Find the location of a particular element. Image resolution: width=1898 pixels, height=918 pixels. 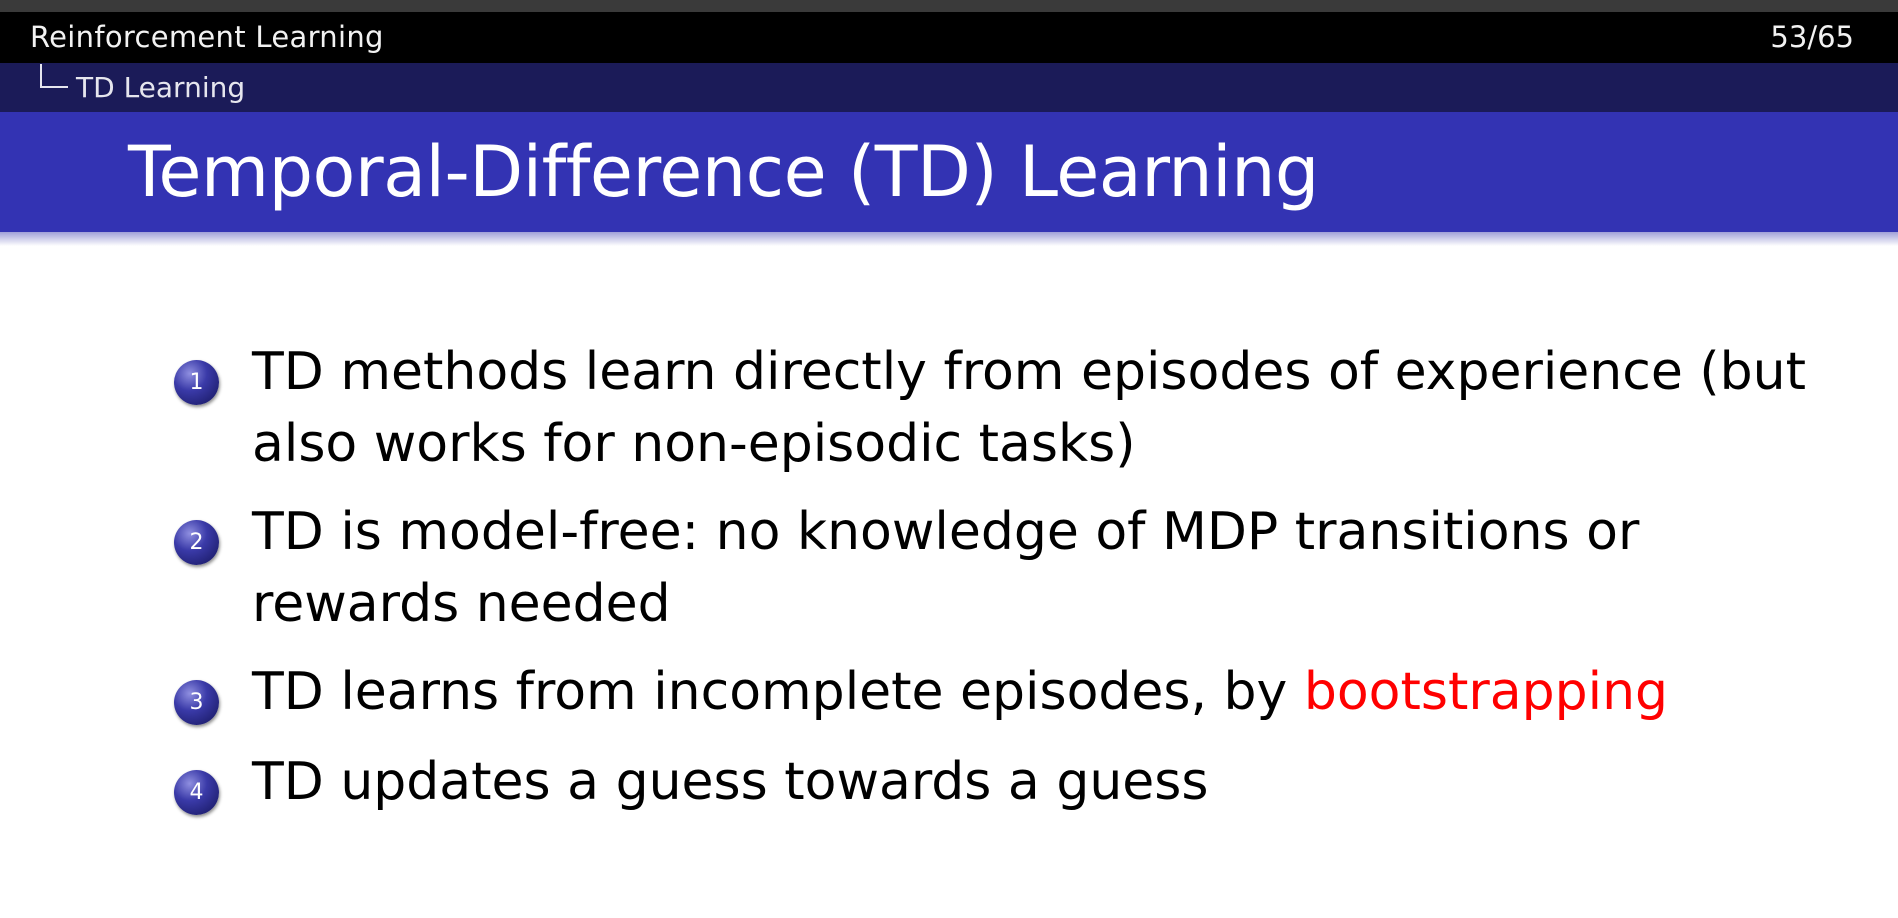

list-item-line: rewards needed is located at coordinates (461, 604).